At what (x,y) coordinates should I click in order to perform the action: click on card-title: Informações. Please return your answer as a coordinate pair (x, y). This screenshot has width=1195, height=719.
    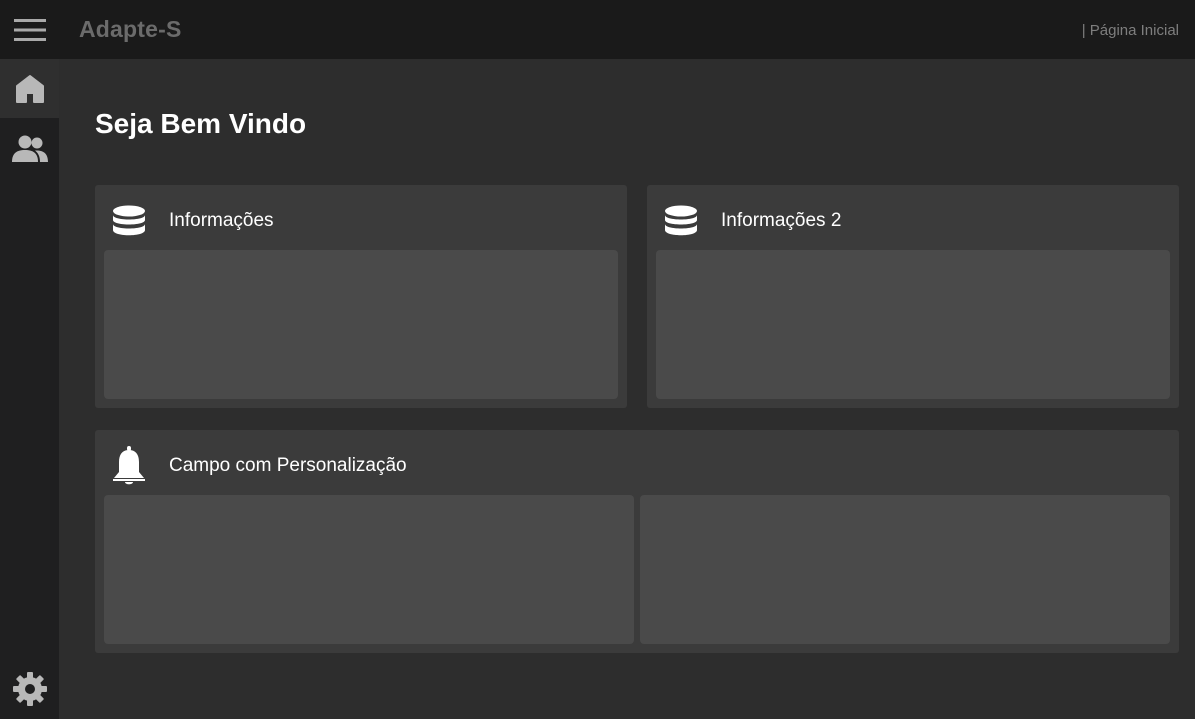
    Looking at the image, I should click on (221, 220).